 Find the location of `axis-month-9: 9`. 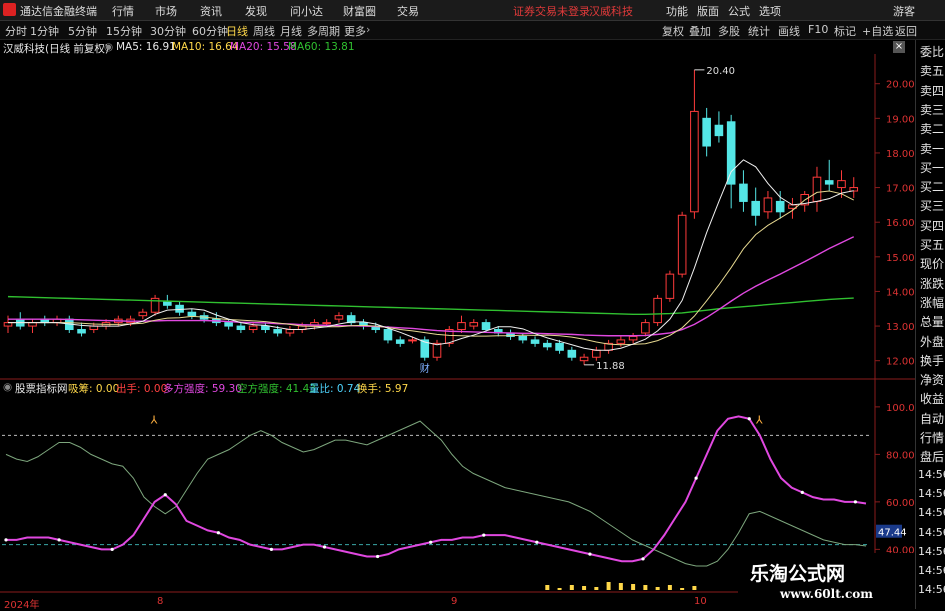

axis-month-9: 9 is located at coordinates (454, 601).